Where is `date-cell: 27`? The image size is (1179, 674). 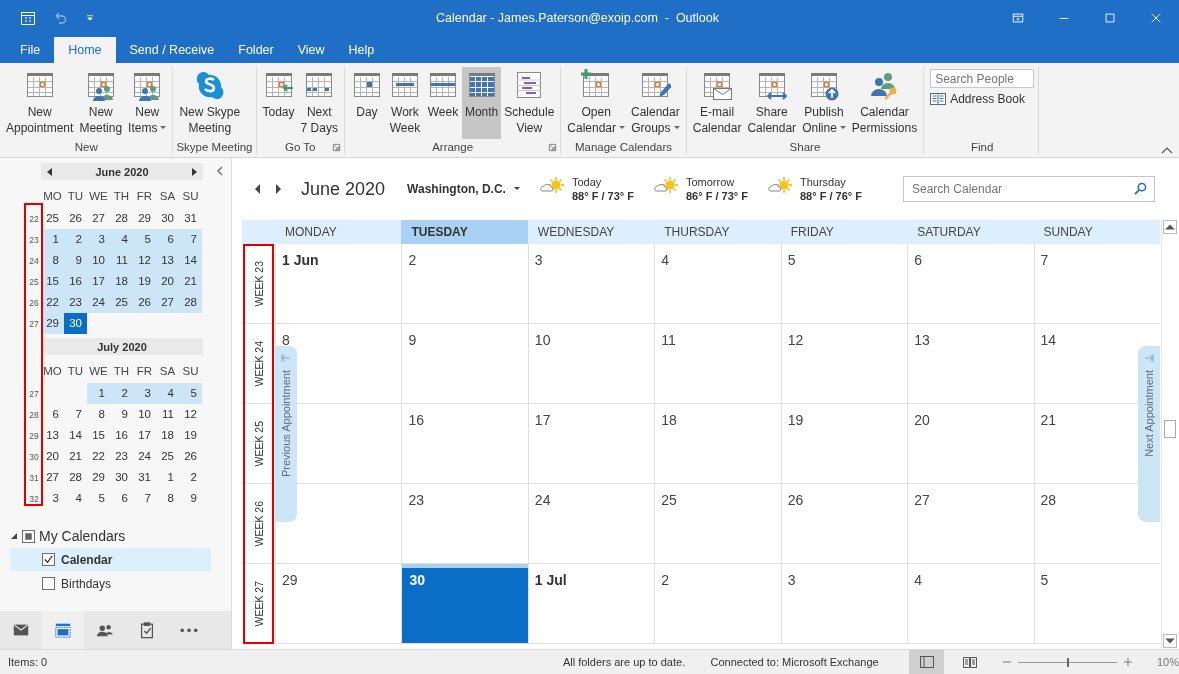 date-cell: 27 is located at coordinates (98, 218).